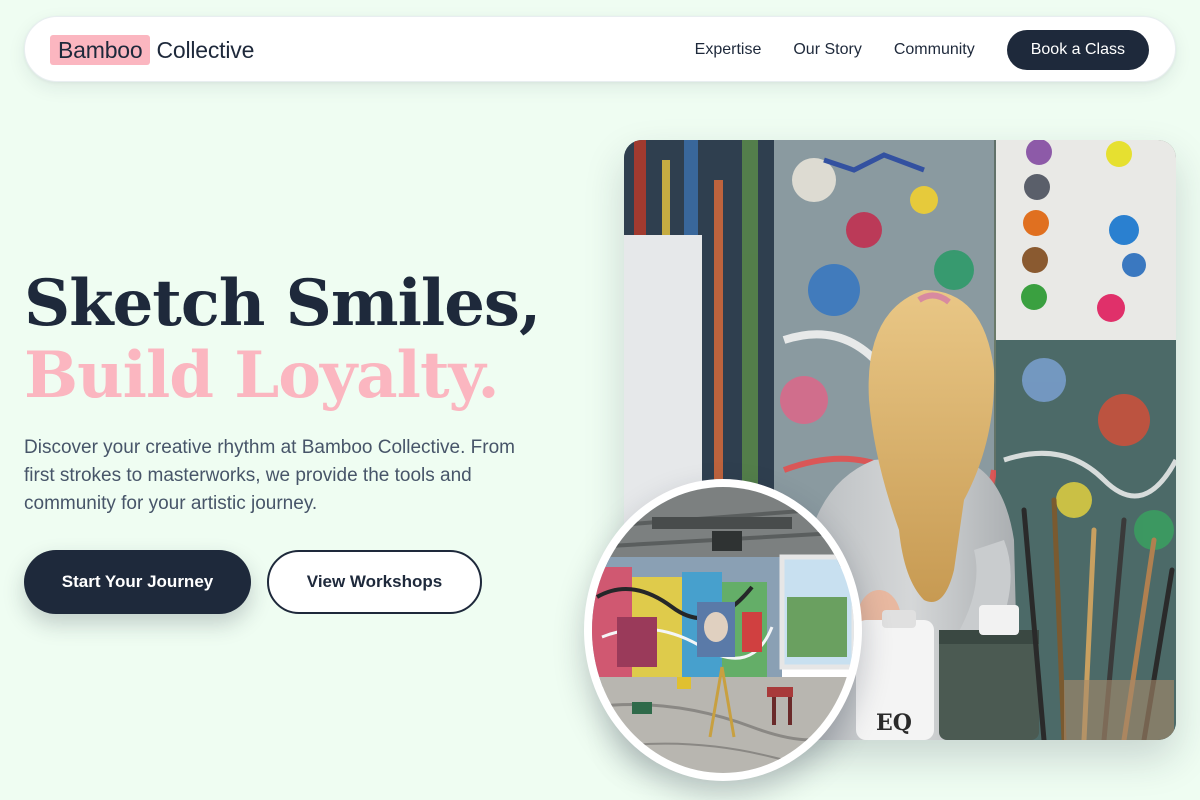  What do you see at coordinates (282, 303) in the screenshot?
I see `hero-title-line-1: Sketch Smiles,` at bounding box center [282, 303].